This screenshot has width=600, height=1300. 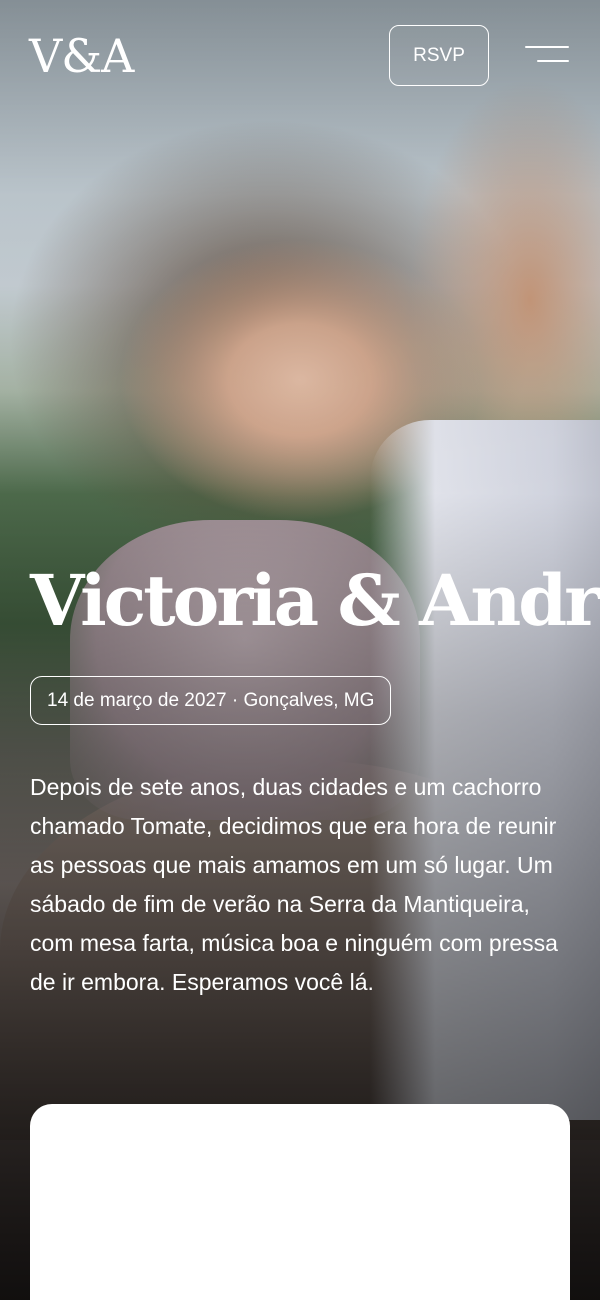 I want to click on couple-names-title: Victoria & André, so click(x=315, y=600).